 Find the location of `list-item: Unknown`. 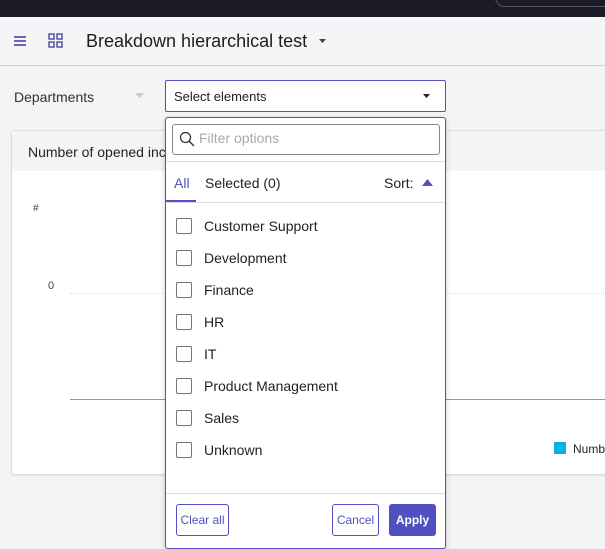

list-item: Unknown is located at coordinates (303, 451).